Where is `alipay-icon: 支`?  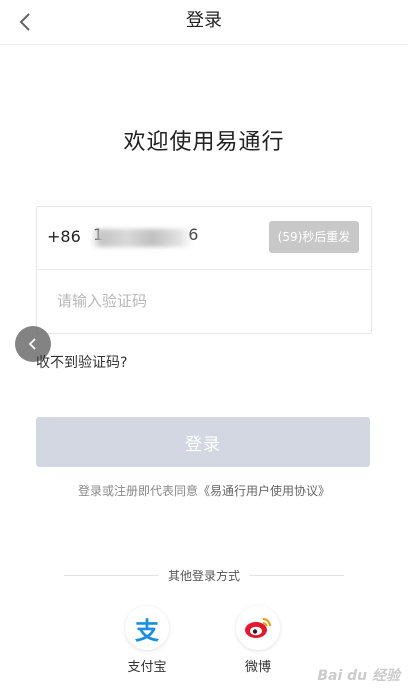
alipay-icon: 支 is located at coordinates (147, 628).